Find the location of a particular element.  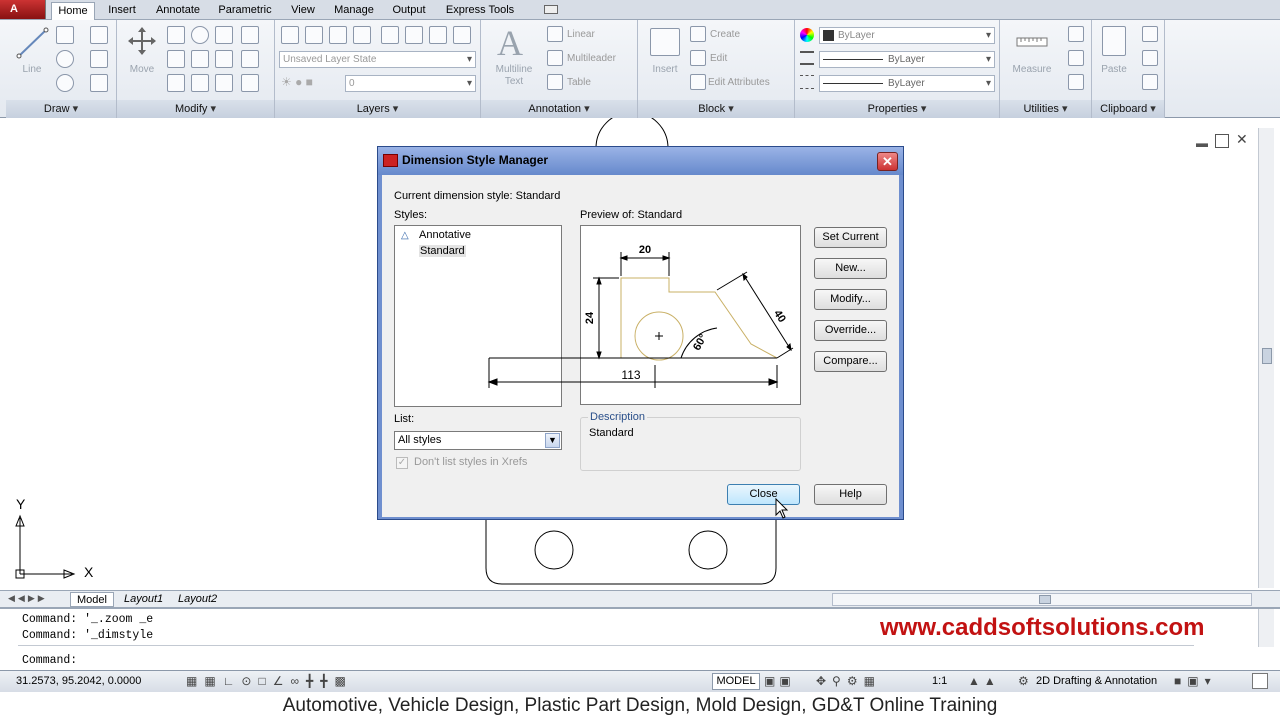

dialog-titlebar: Dimension Style Manager ✕ is located at coordinates (640, 161).